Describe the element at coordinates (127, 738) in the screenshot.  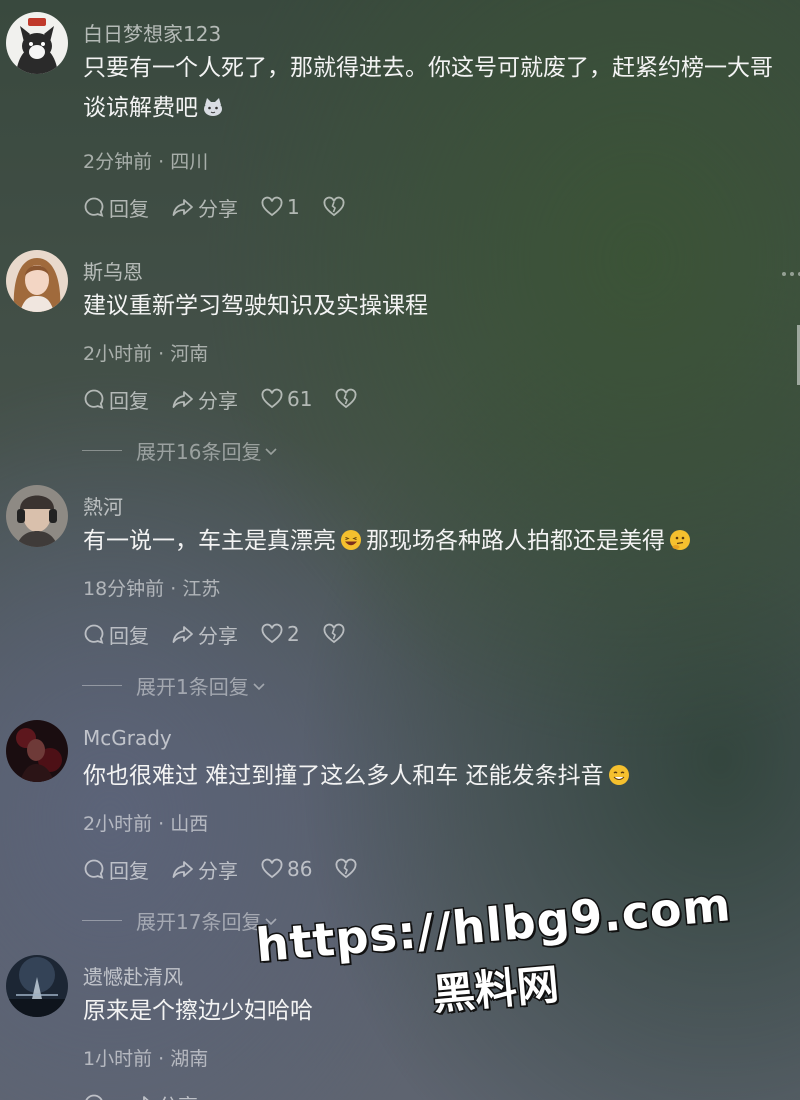
I see `comment-username: McGrady` at that location.